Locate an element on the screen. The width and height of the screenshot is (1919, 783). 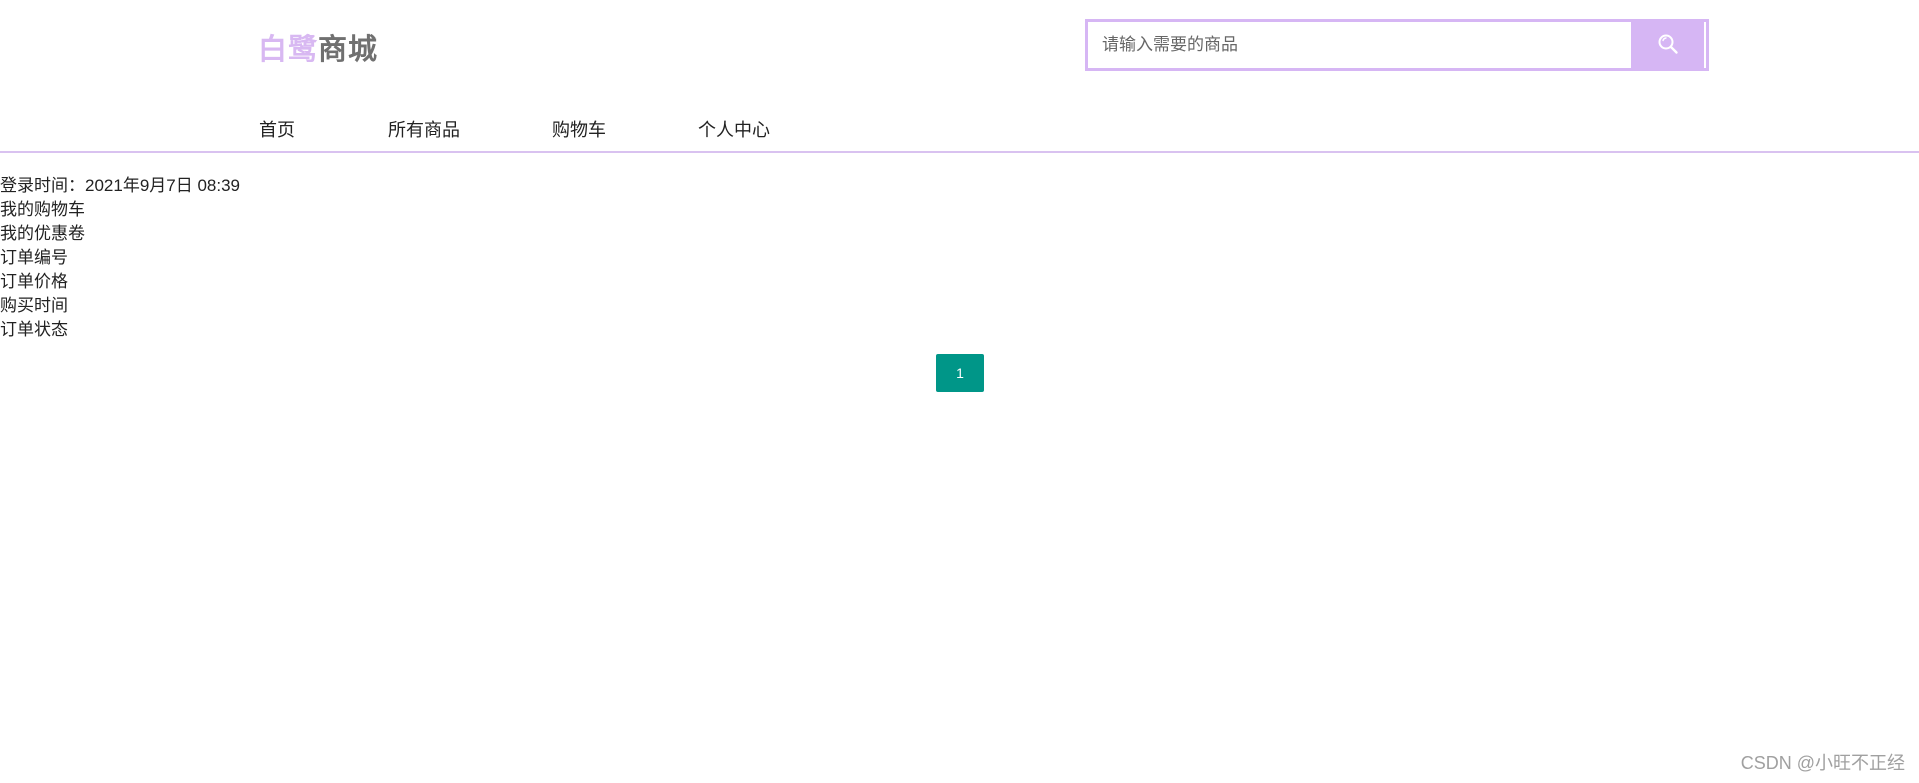
order-number-header: 订单编号 is located at coordinates (34, 257).